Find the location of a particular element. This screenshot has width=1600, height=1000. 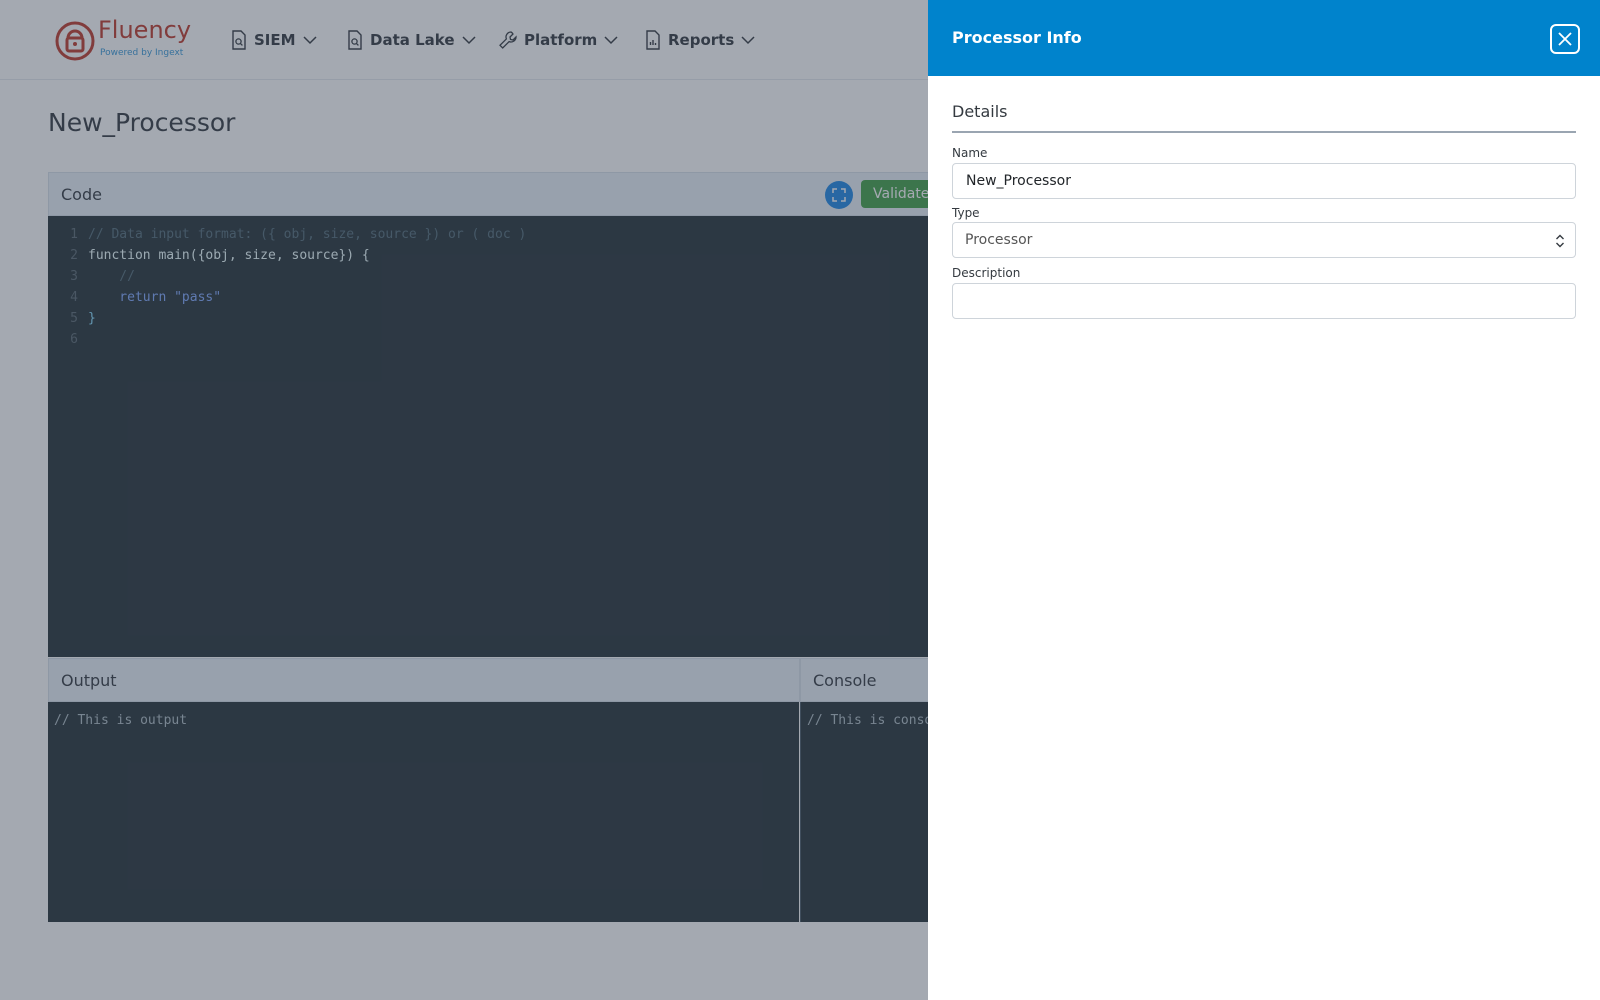

description-input is located at coordinates (1264, 301).